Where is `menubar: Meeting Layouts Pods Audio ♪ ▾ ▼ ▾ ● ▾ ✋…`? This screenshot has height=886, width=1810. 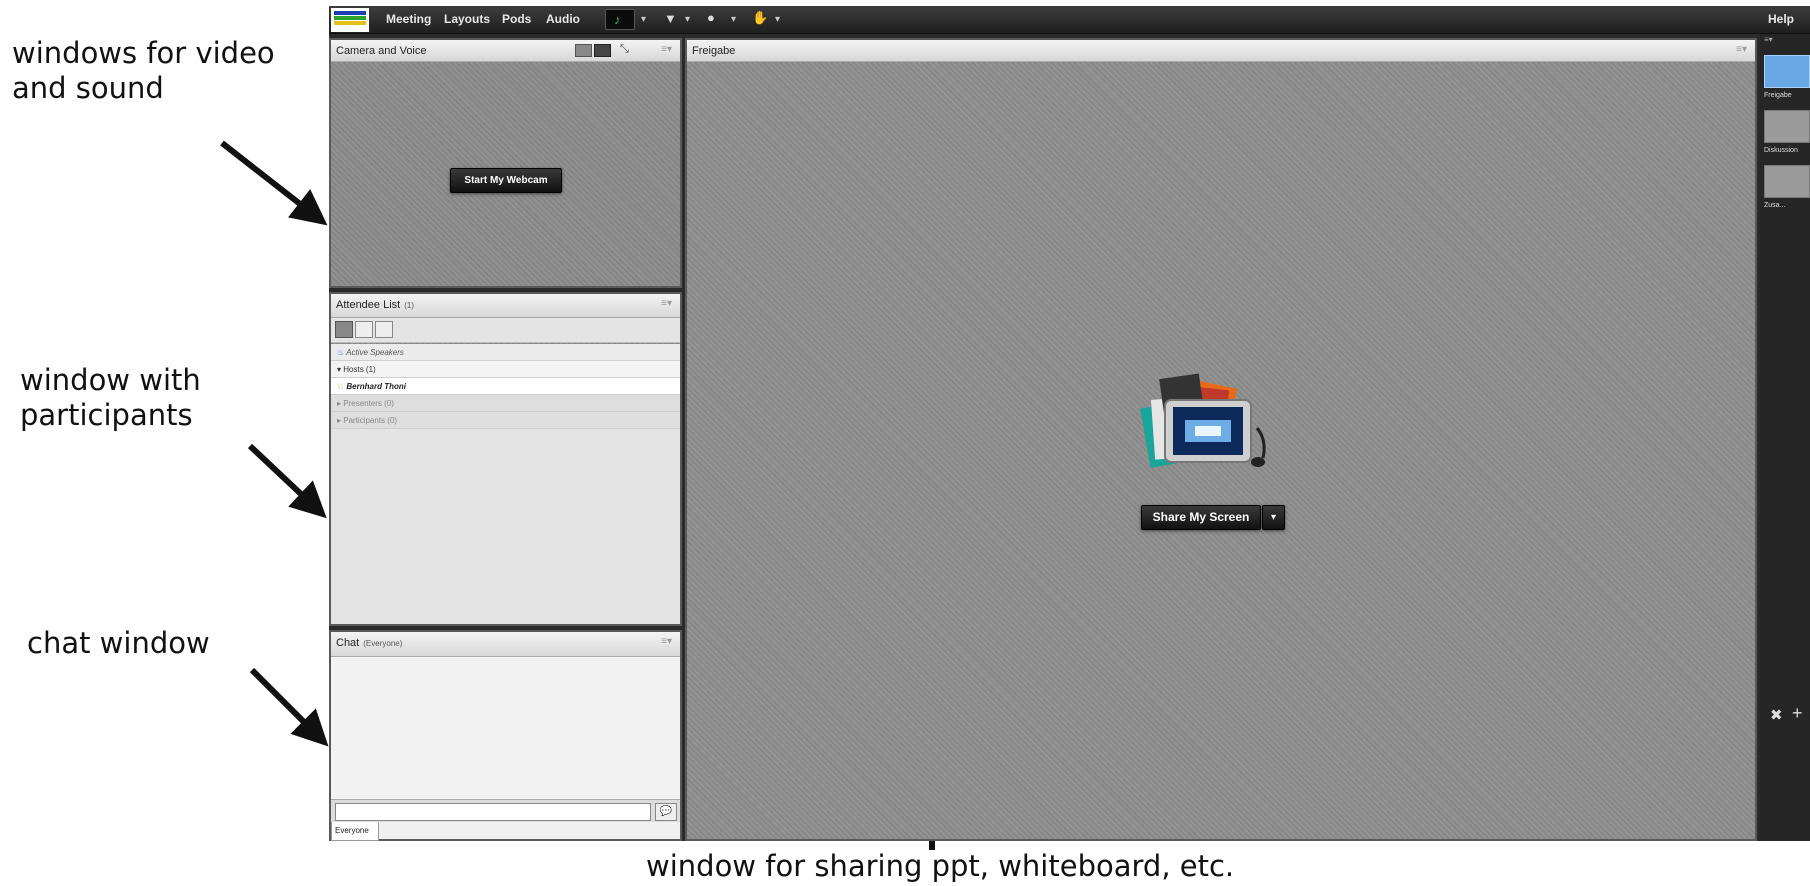
menubar: Meeting Layouts Pods Audio ♪ ▾ ▼ ▾ ● ▾ ✋… is located at coordinates (1069, 20).